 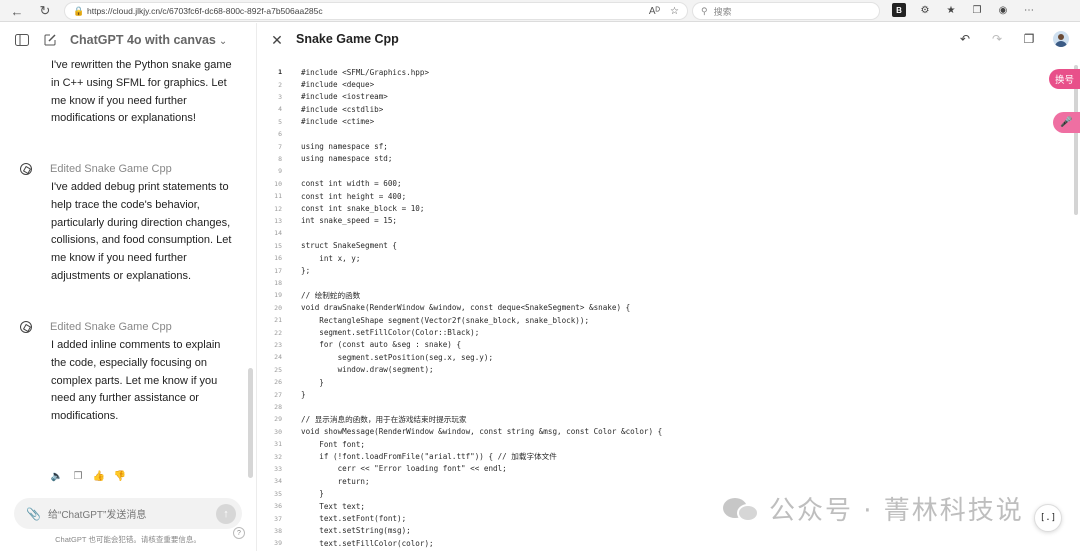 I want to click on code-text: Font font;, so click(x=333, y=444).